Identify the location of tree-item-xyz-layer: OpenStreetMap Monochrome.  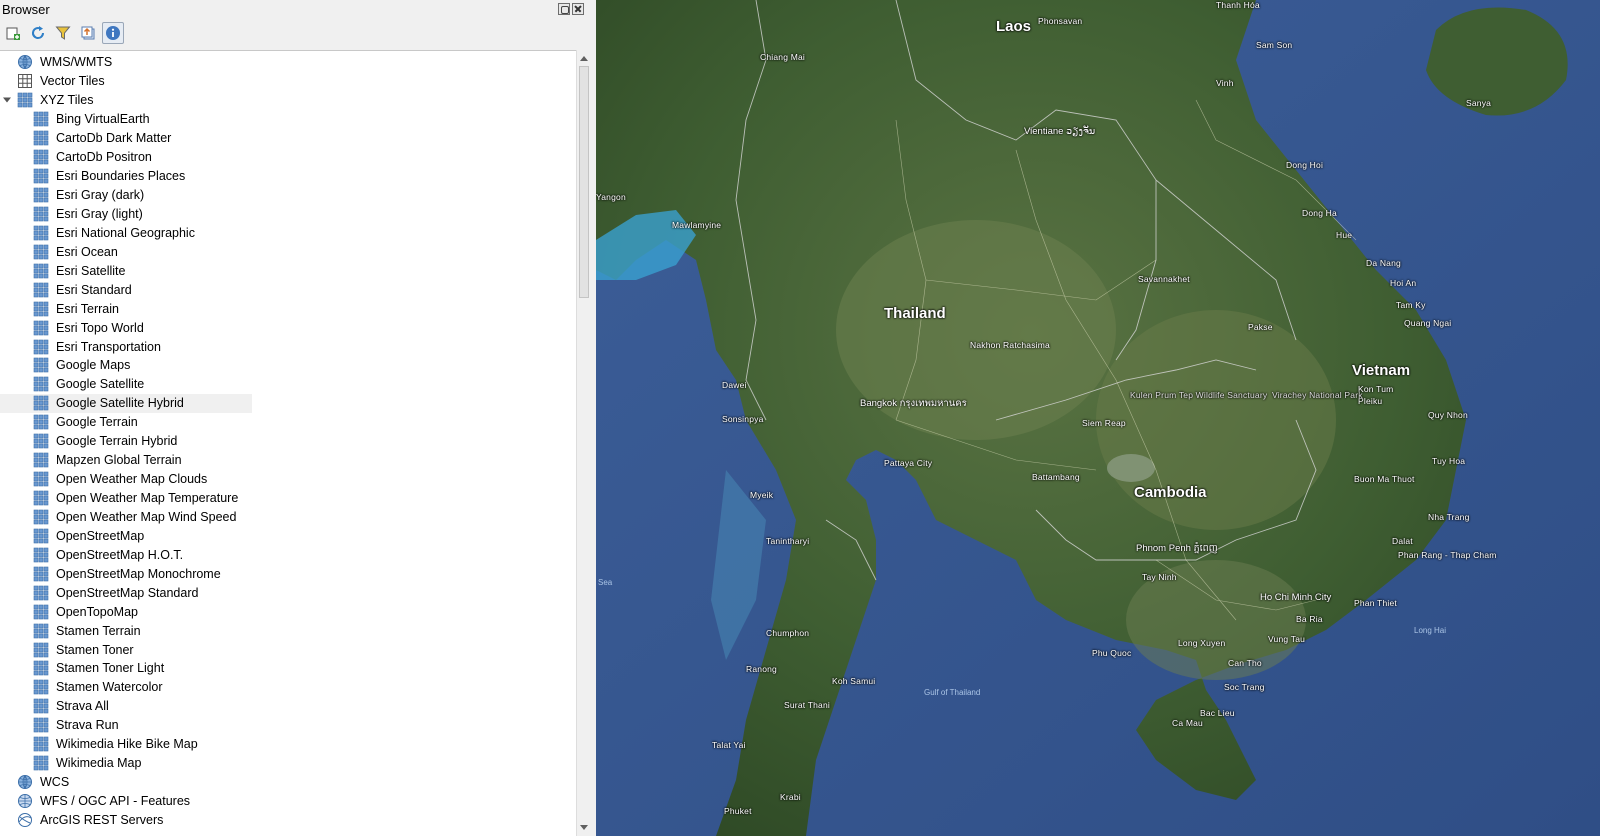
(283, 573).